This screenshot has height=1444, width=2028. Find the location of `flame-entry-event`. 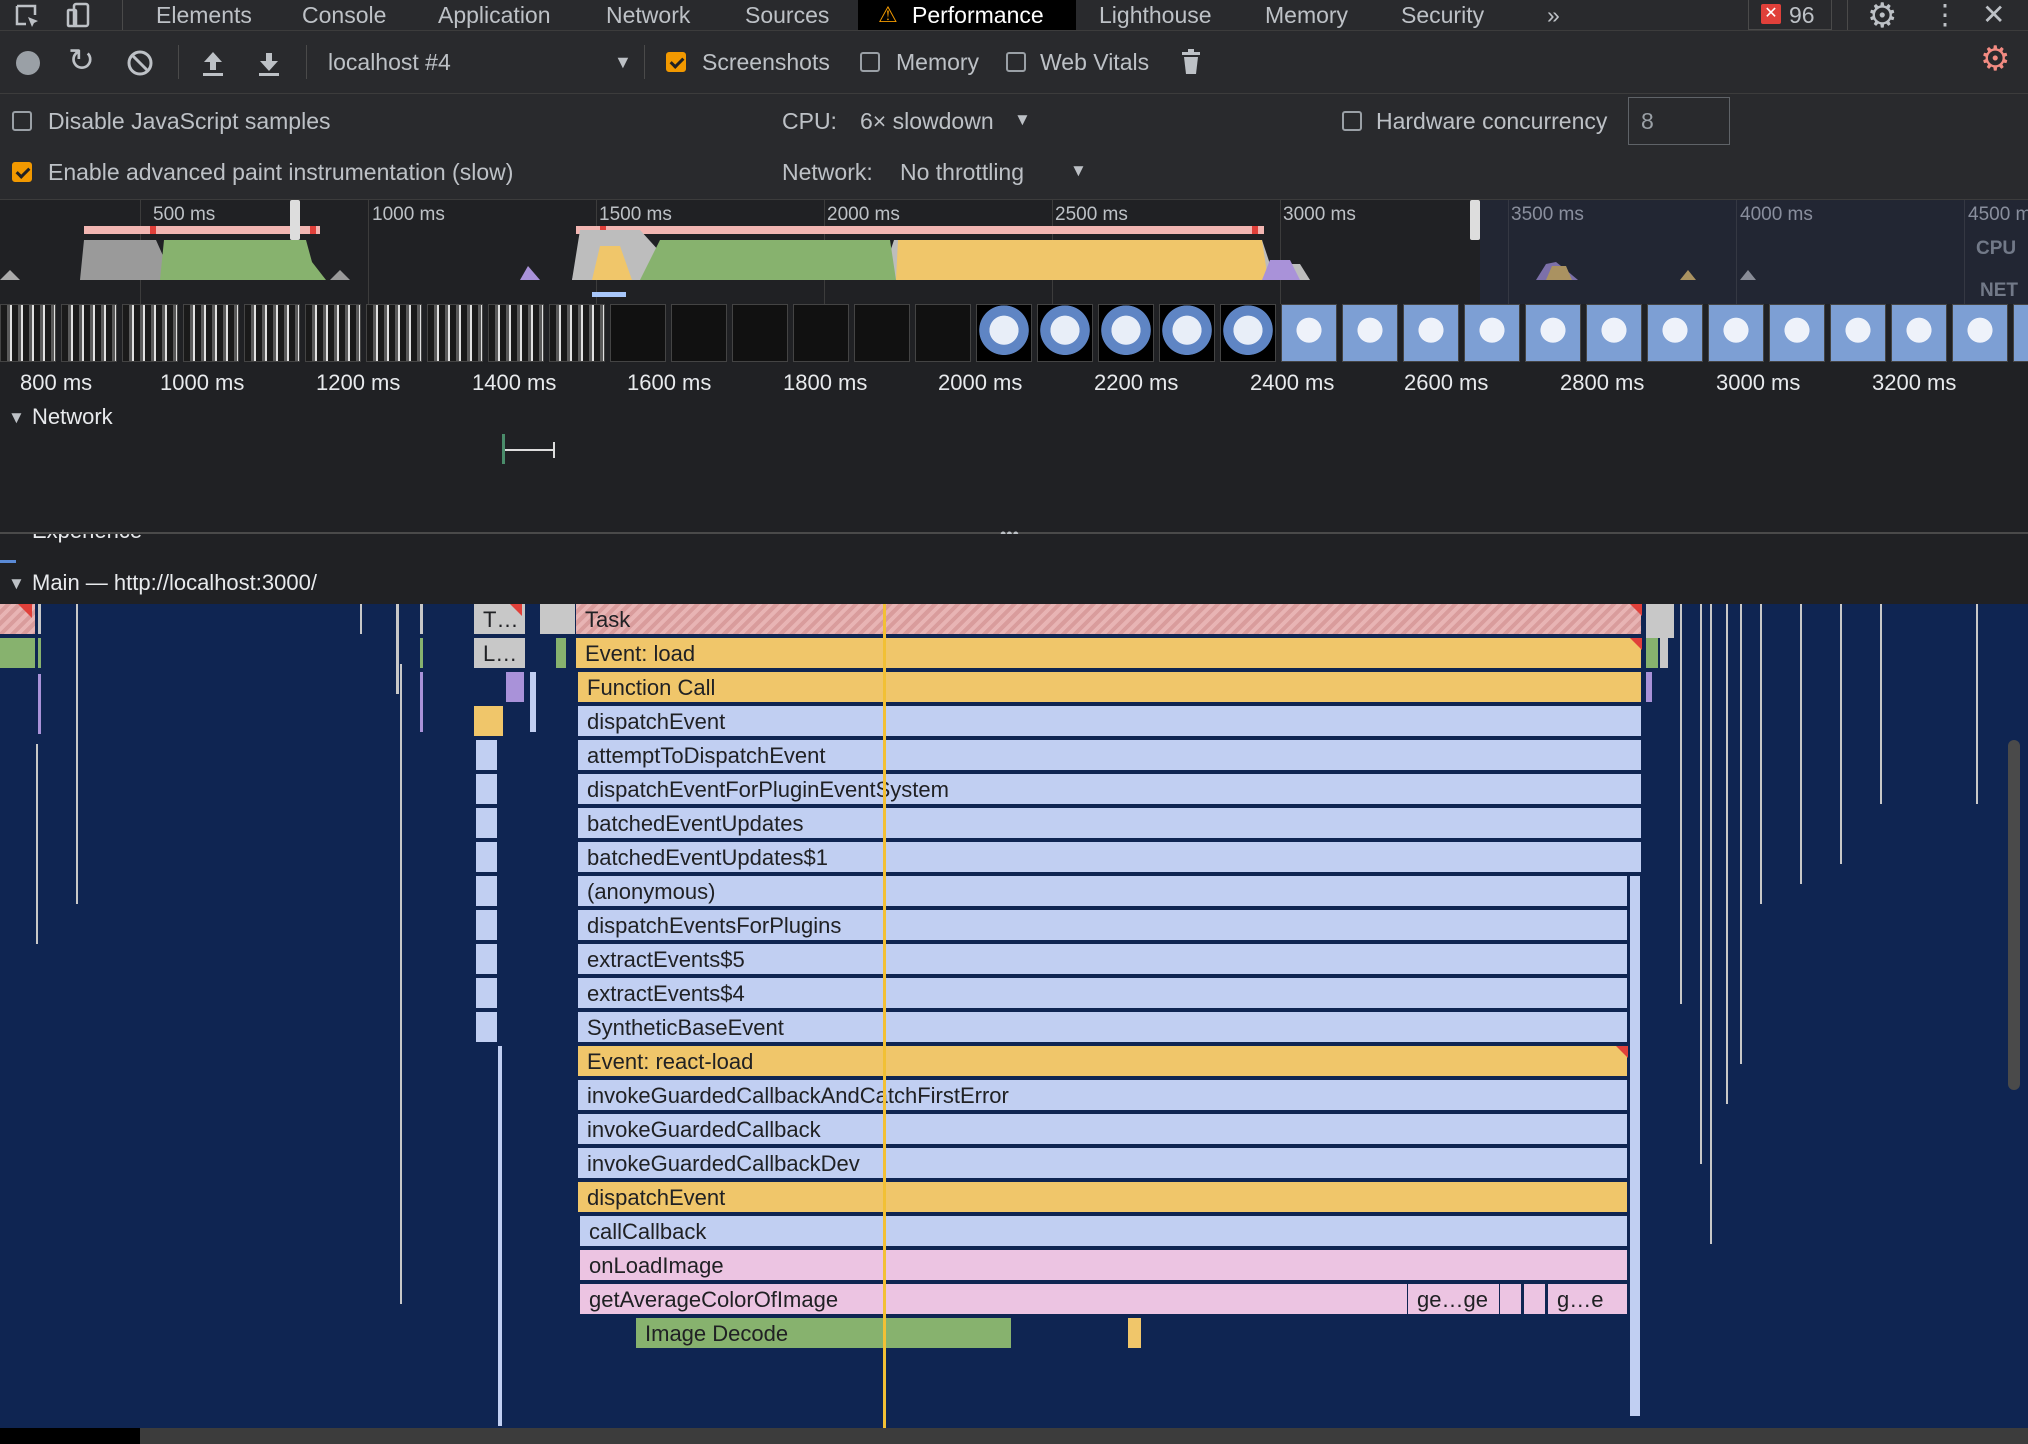

flame-entry-event is located at coordinates (18, 654).